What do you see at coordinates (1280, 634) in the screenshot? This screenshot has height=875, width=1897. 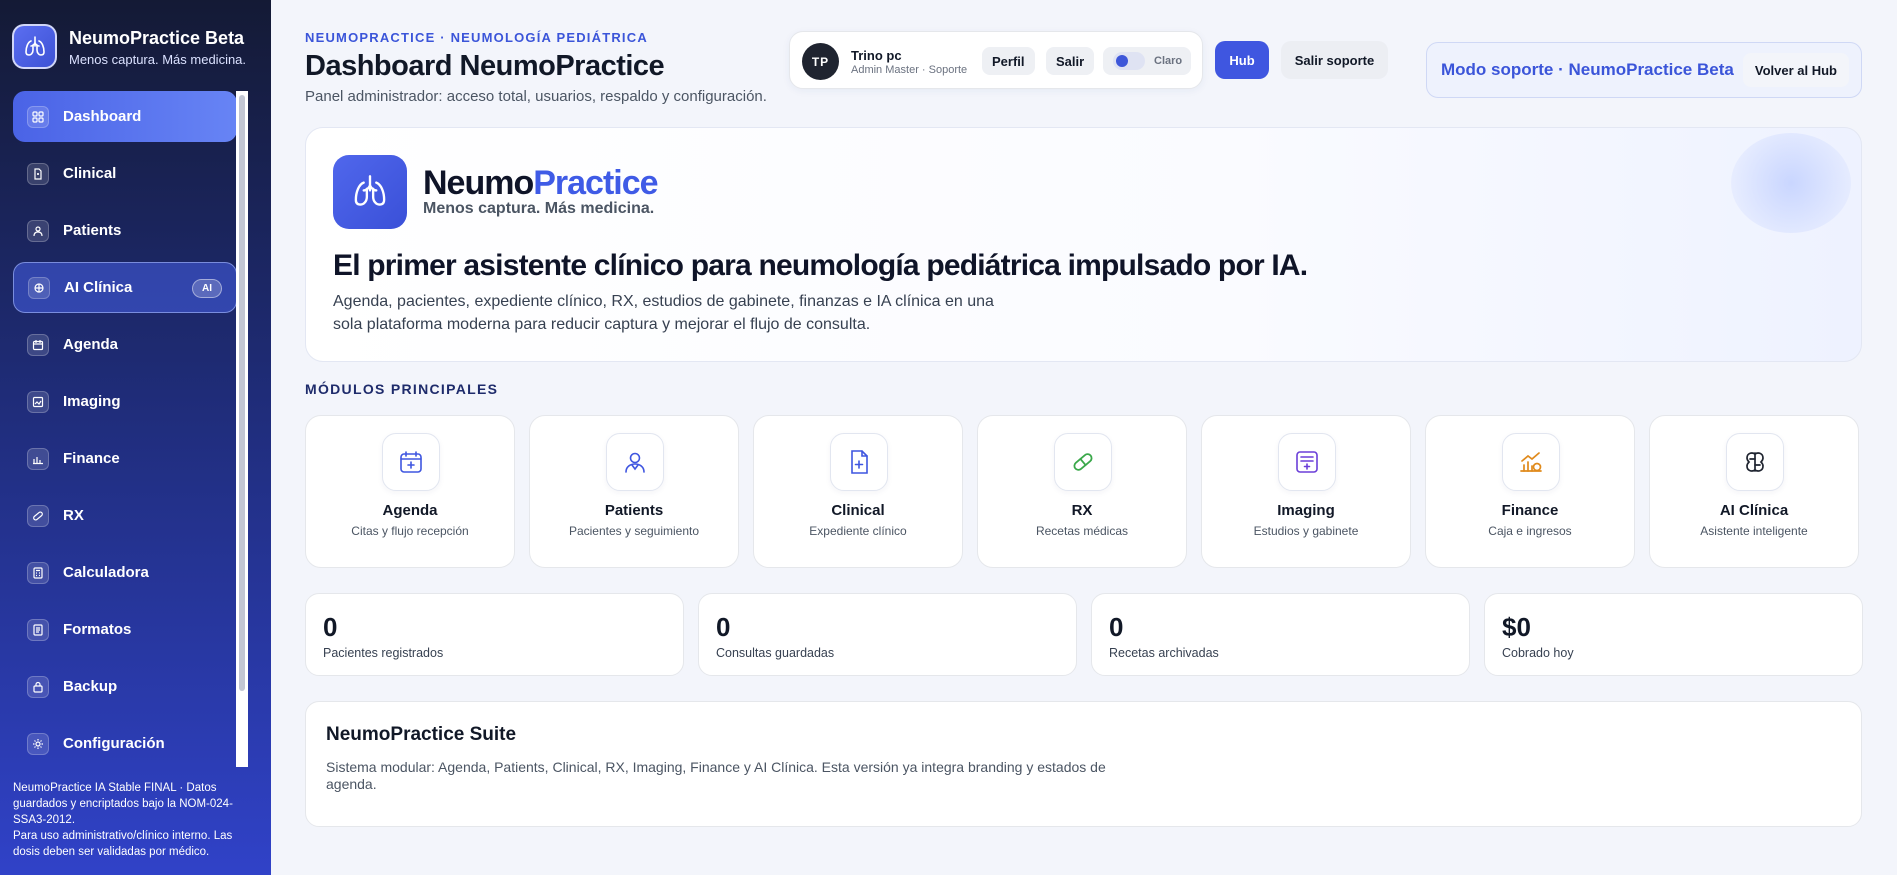 I see `stat-card-prescriptions: 0 Recetas archivadas` at bounding box center [1280, 634].